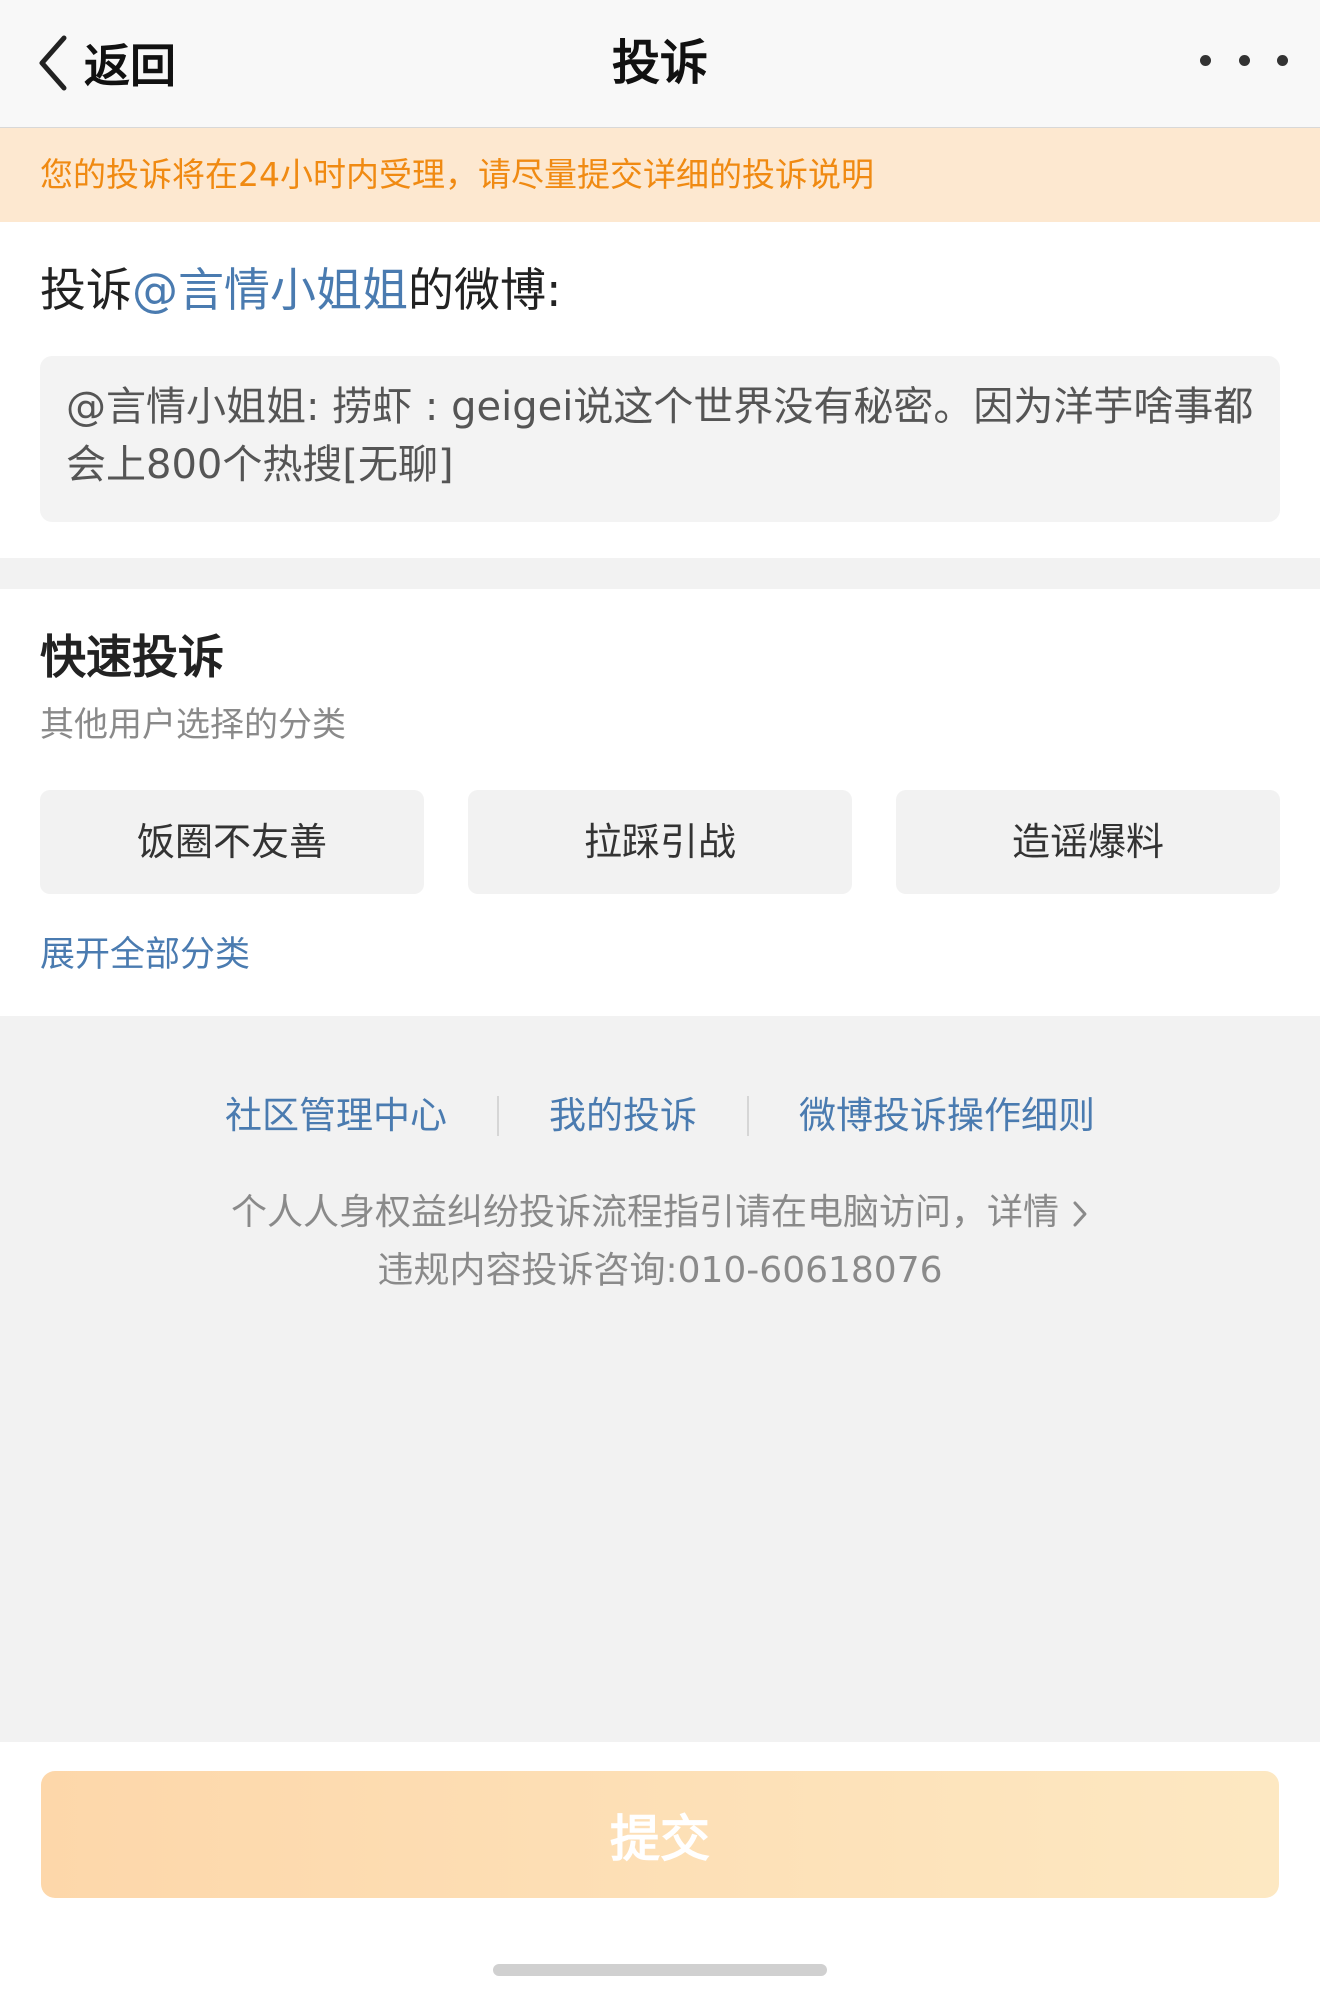  What do you see at coordinates (270, 290) in the screenshot?
I see `target-user-mention: @言情小姐姐` at bounding box center [270, 290].